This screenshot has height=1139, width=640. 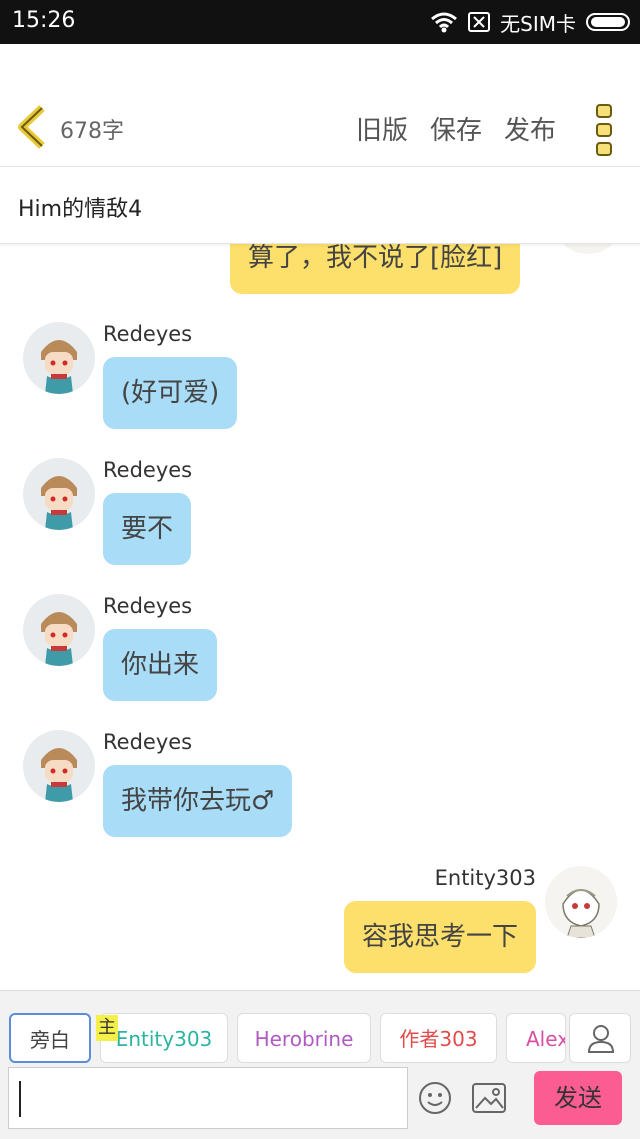 What do you see at coordinates (170, 393) in the screenshot?
I see `message-bubble: (好可爱)` at bounding box center [170, 393].